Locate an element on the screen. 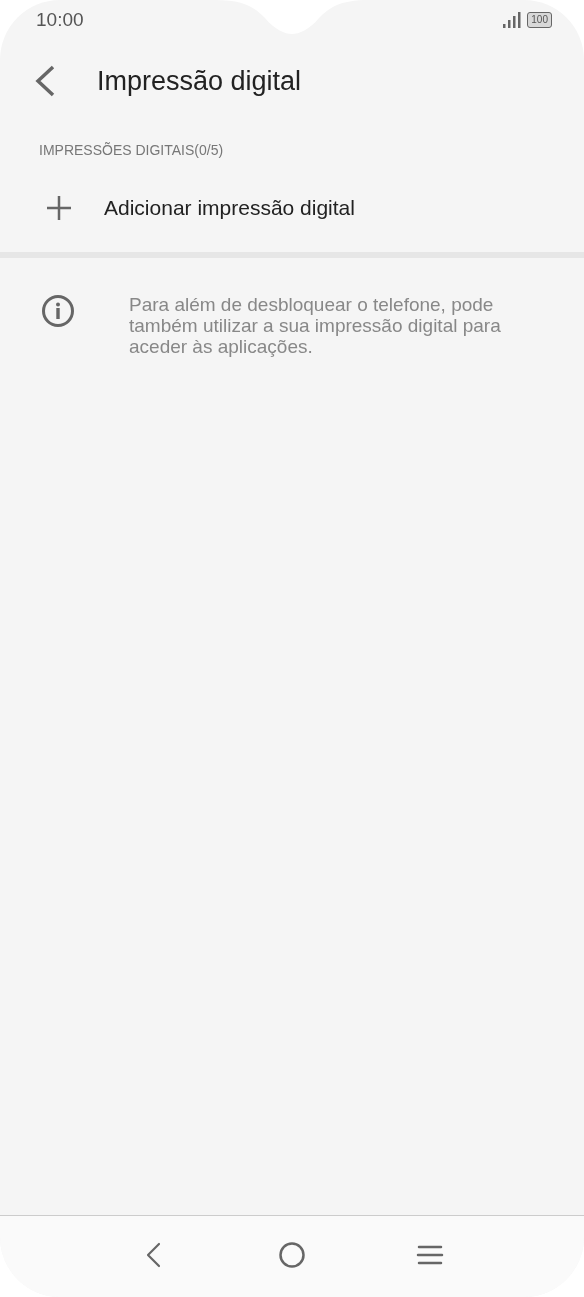 This screenshot has width=584, height=1297. info-icon is located at coordinates (58, 311).